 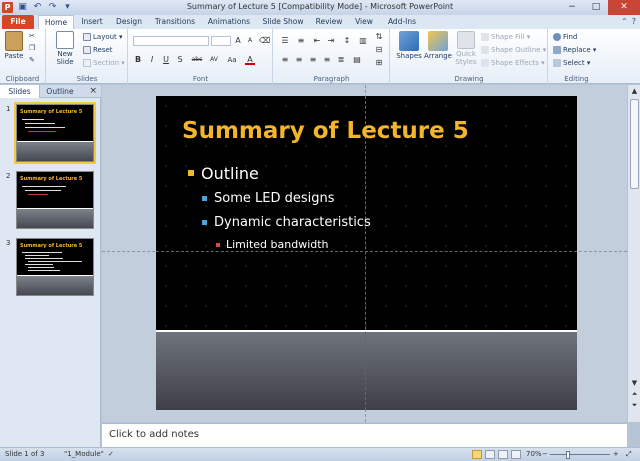 I want to click on editing-label: Editing, so click(x=576, y=79).